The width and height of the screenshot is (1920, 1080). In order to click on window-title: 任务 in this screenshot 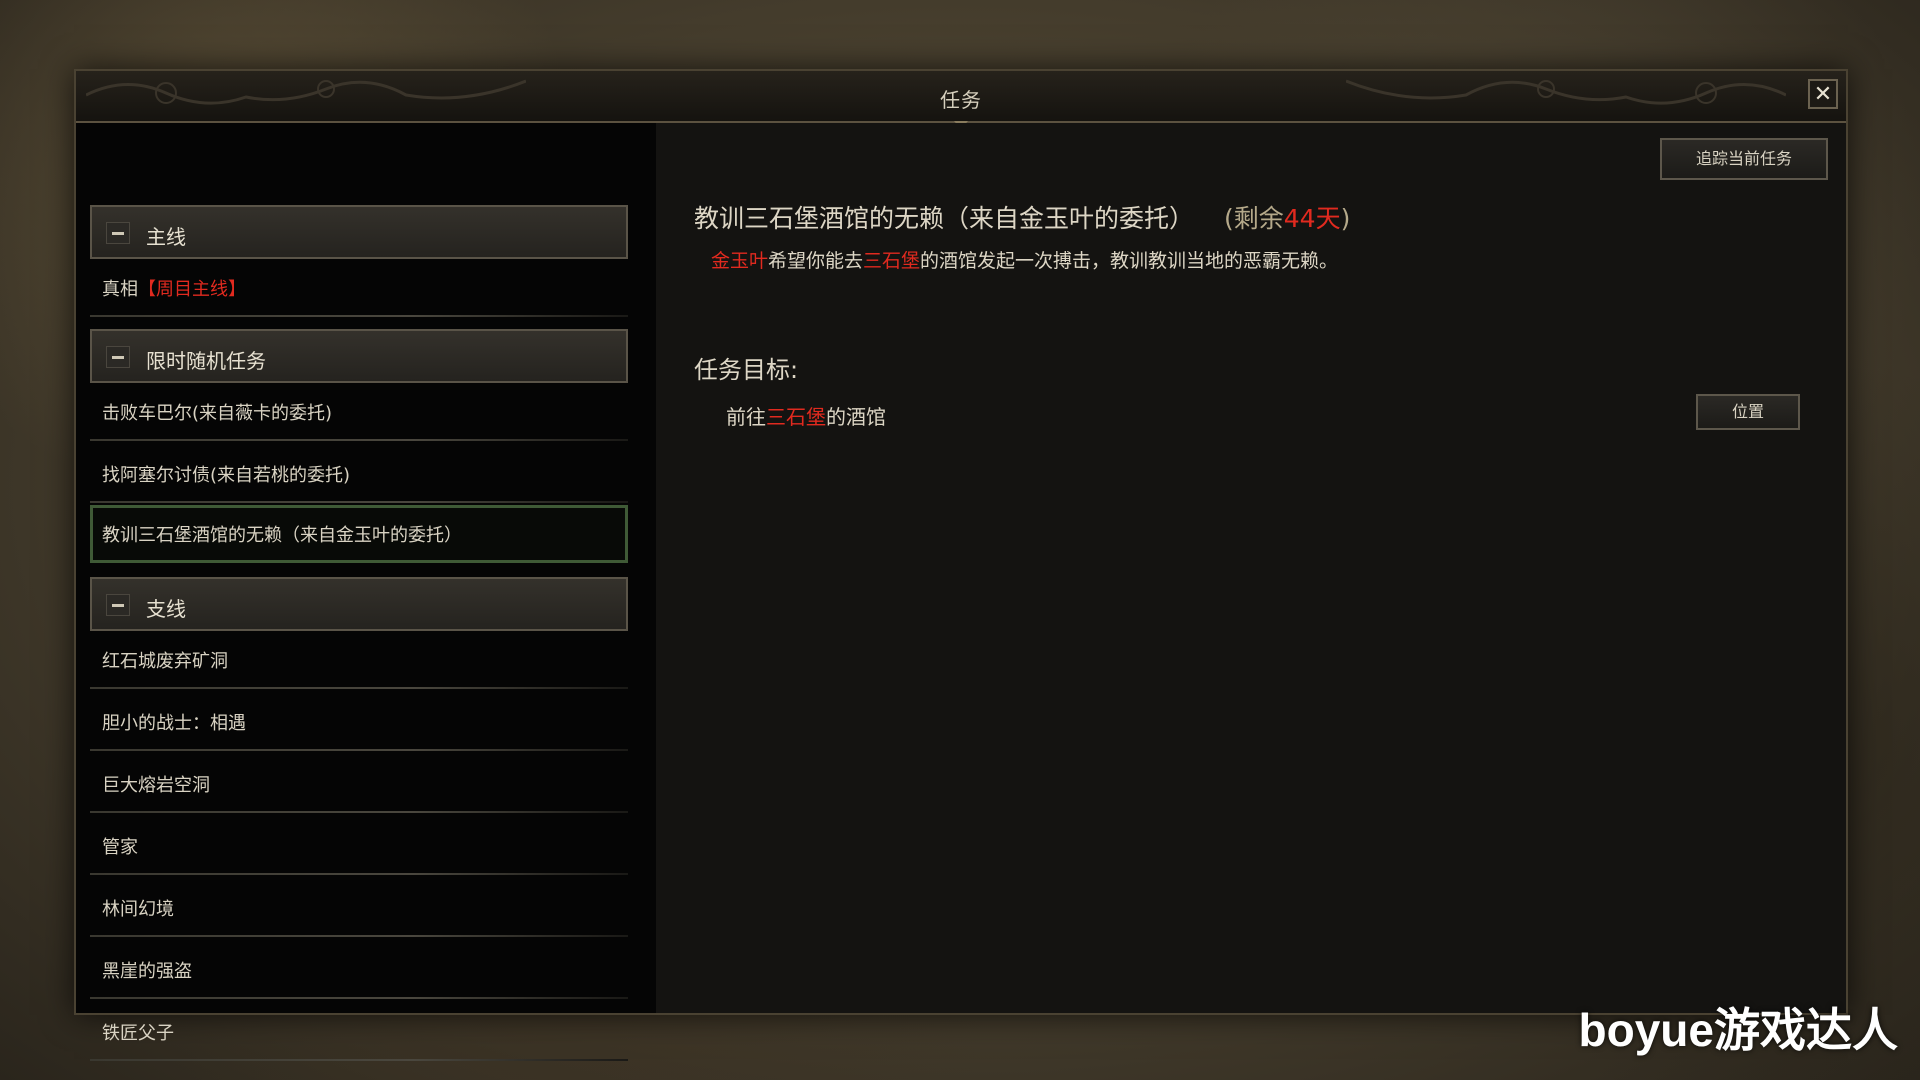, I will do `click(961, 100)`.